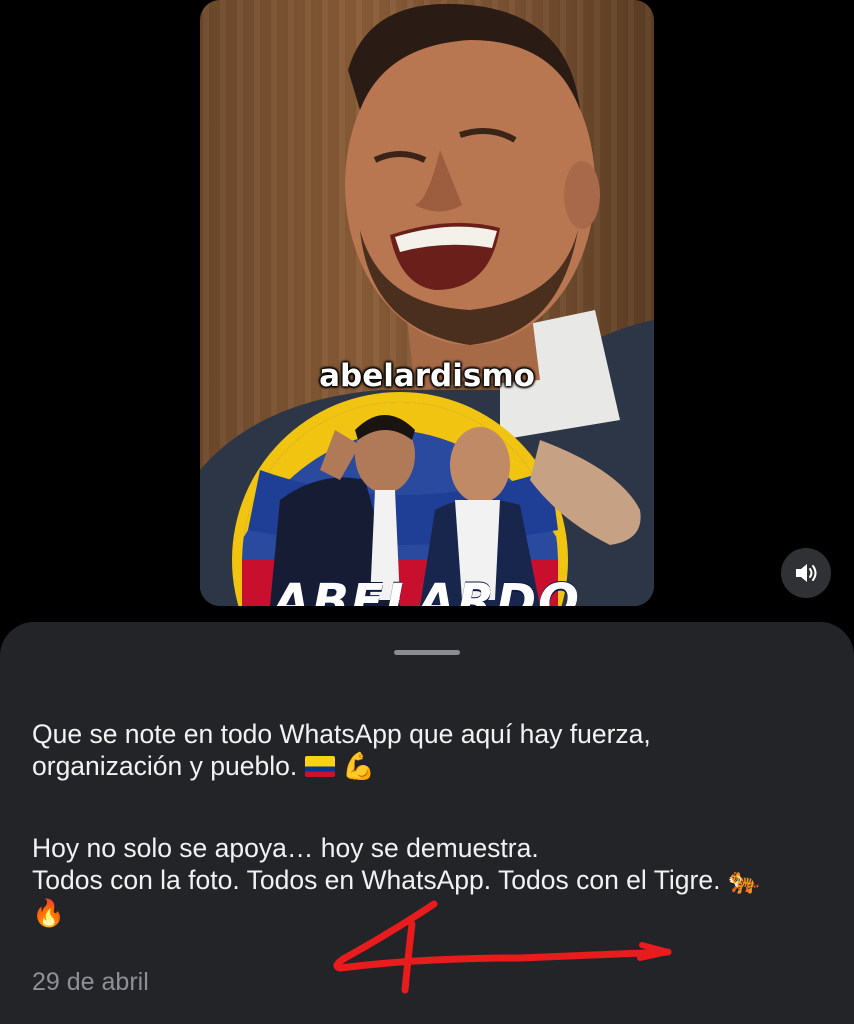 This screenshot has width=854, height=1024. Describe the element at coordinates (319, 766) in the screenshot. I see `colombia-flag-icon` at that location.